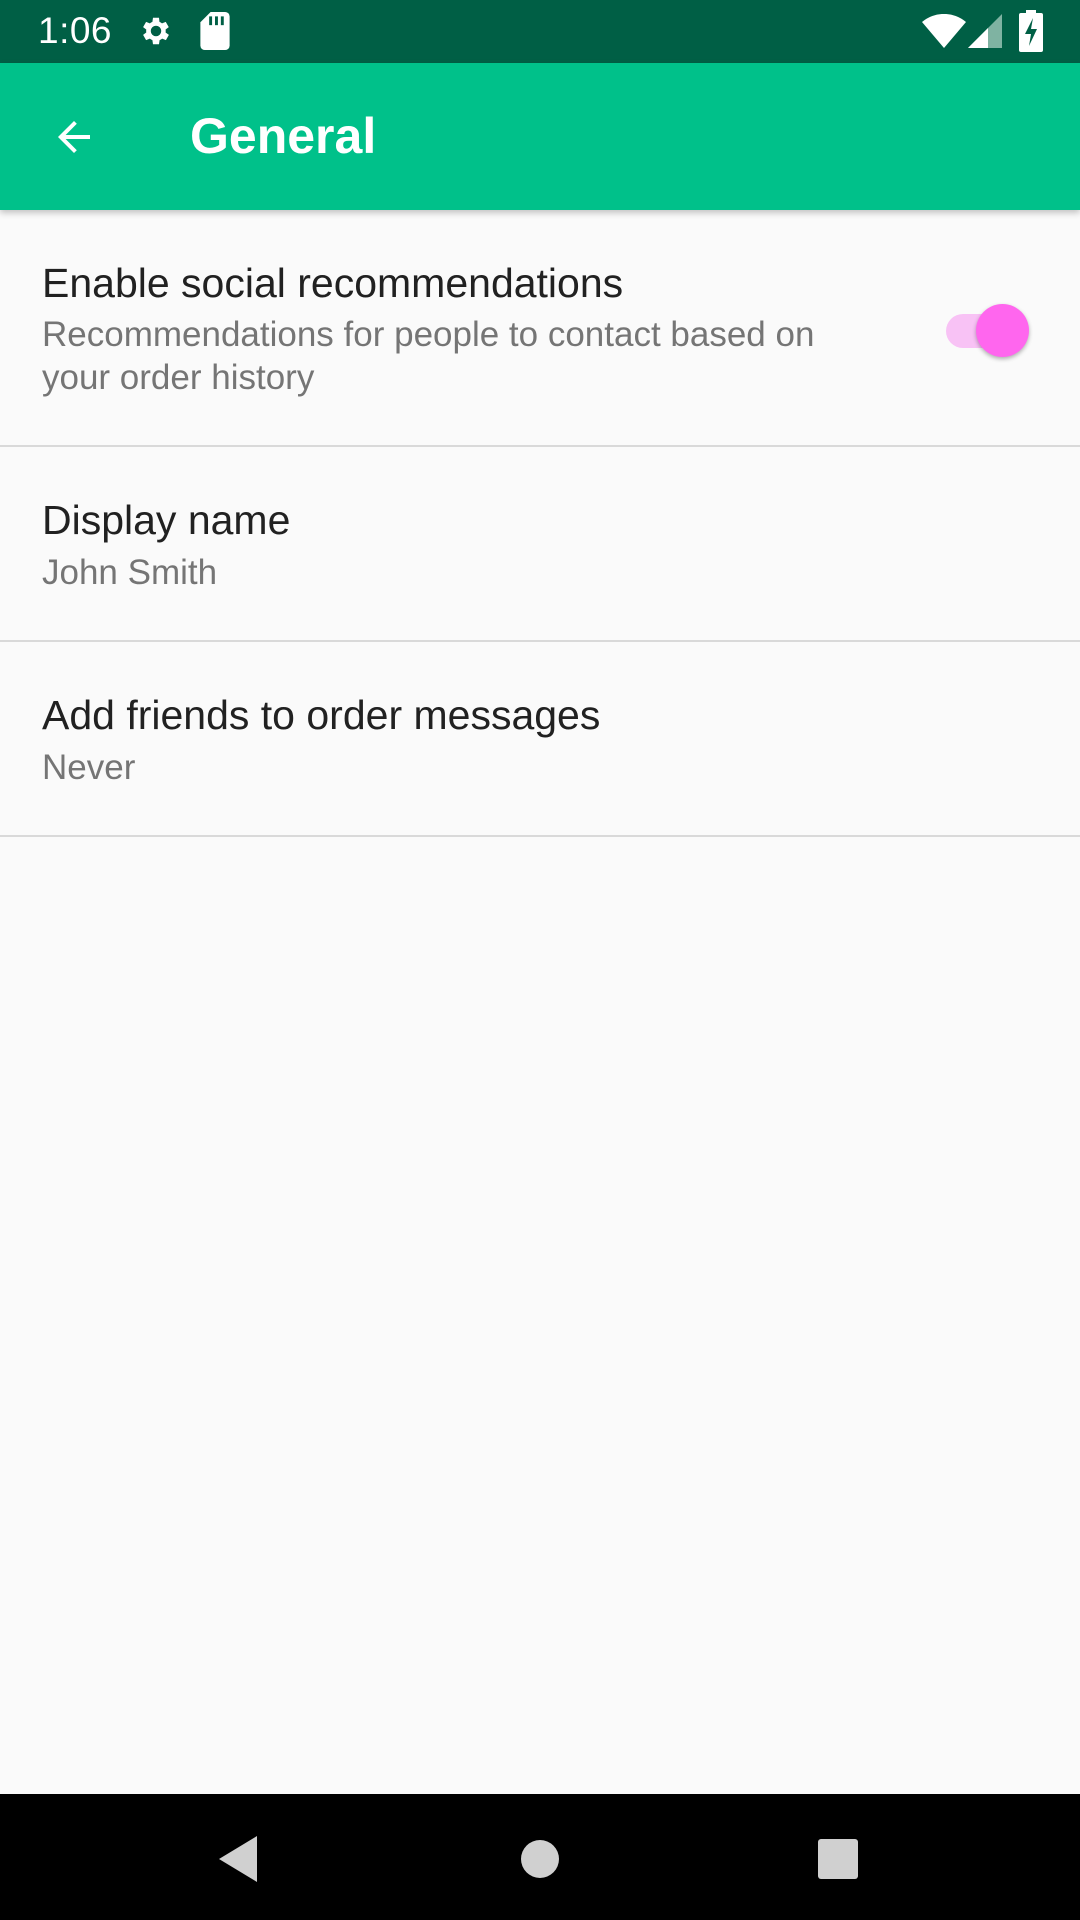 This screenshot has height=1920, width=1080. Describe the element at coordinates (540, 739) in the screenshot. I see `pref-item-add-friends: Add friends to order messages Never` at that location.